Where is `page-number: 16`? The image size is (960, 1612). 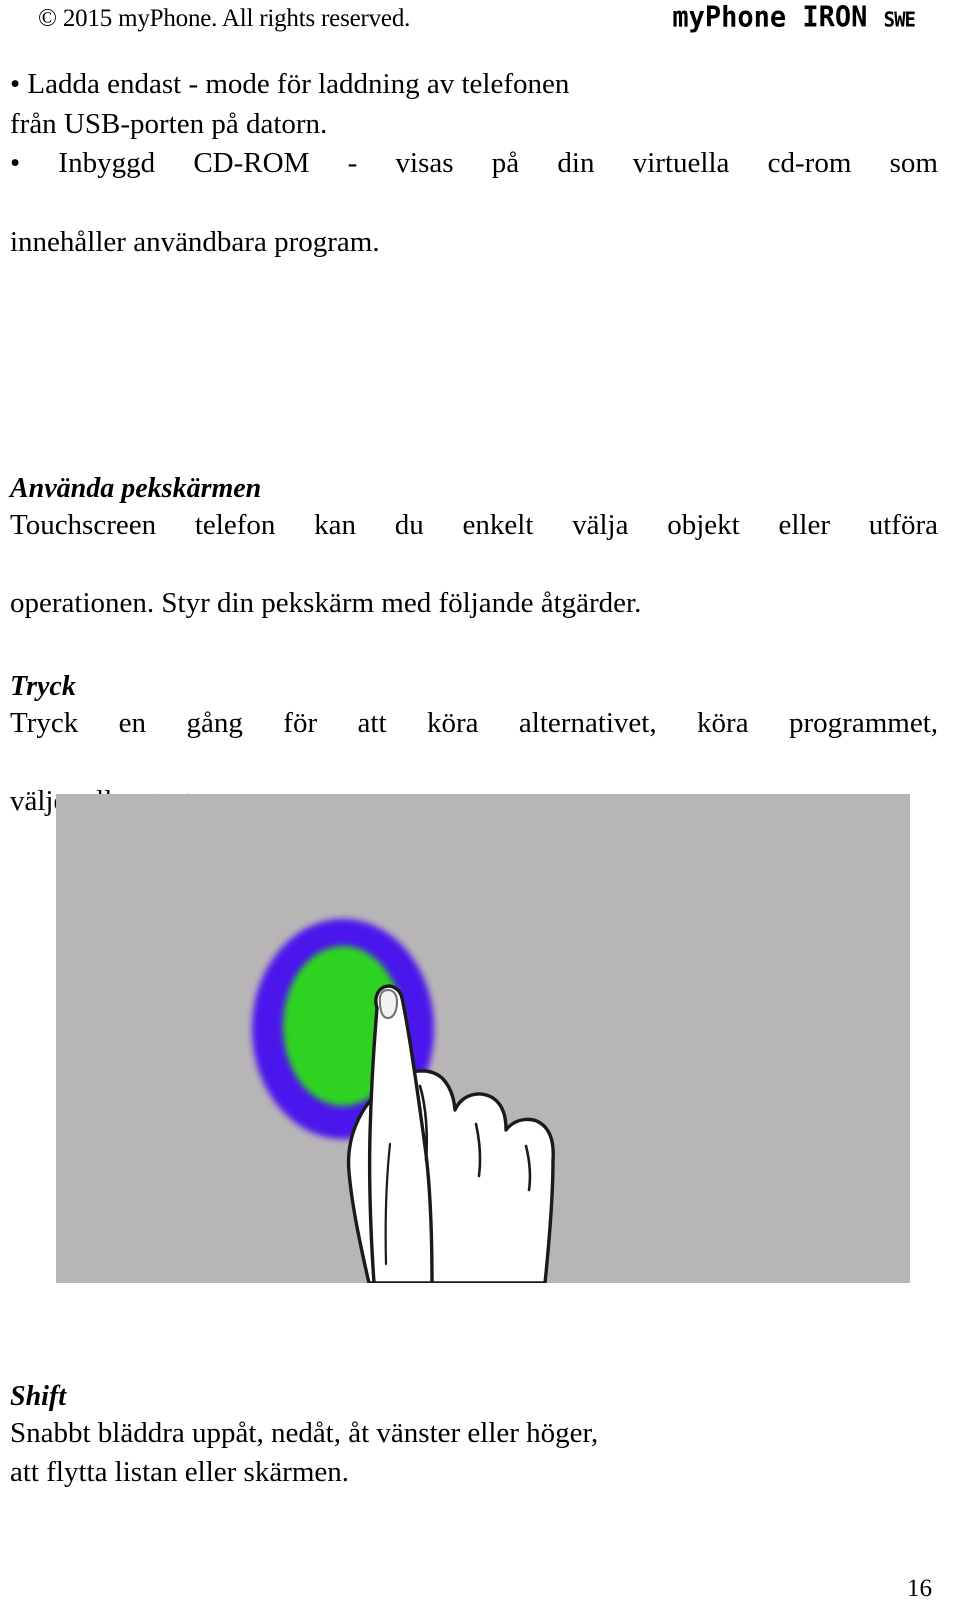
page-number: 16 is located at coordinates (919, 1588).